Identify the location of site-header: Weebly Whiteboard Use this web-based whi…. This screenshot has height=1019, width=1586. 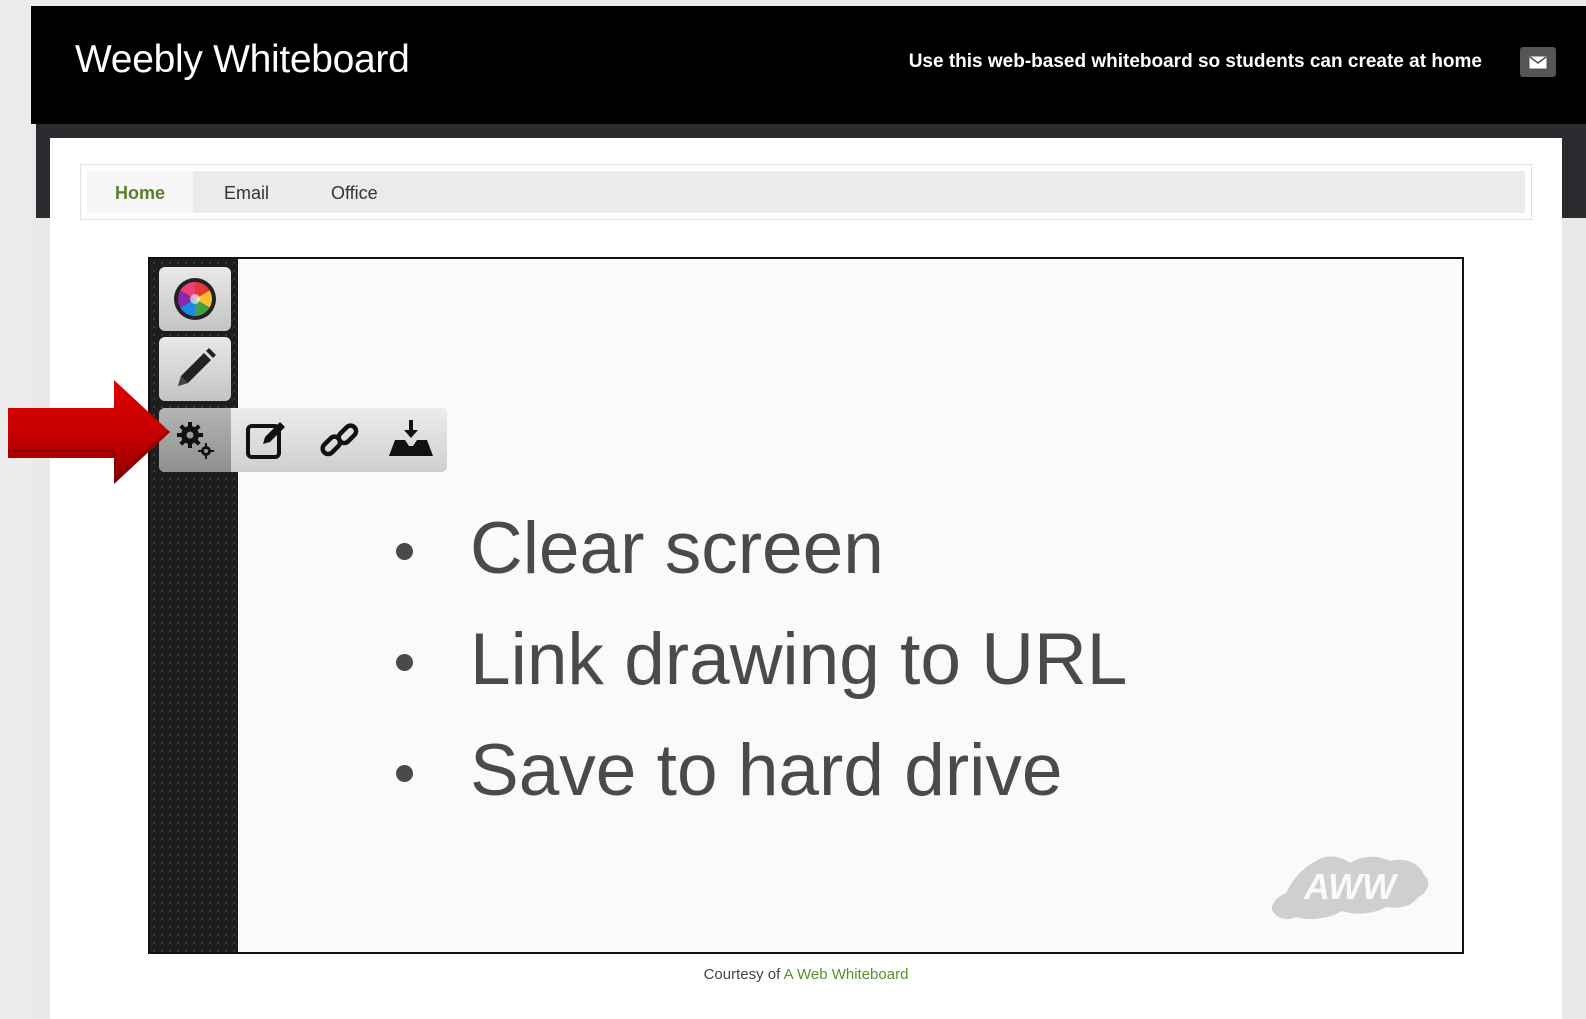
(808, 65).